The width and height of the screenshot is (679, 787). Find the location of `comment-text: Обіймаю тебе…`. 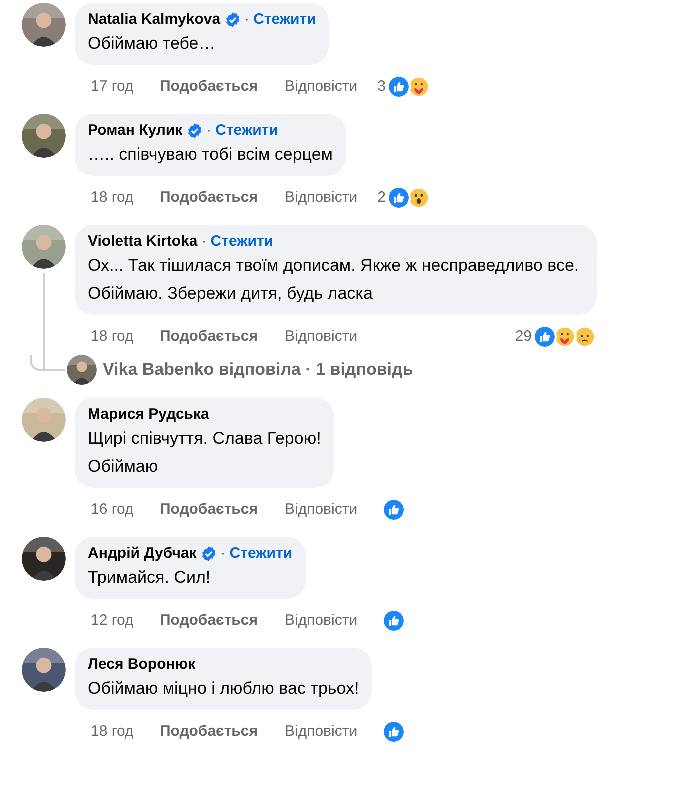

comment-text: Обіймаю тебе… is located at coordinates (152, 44).